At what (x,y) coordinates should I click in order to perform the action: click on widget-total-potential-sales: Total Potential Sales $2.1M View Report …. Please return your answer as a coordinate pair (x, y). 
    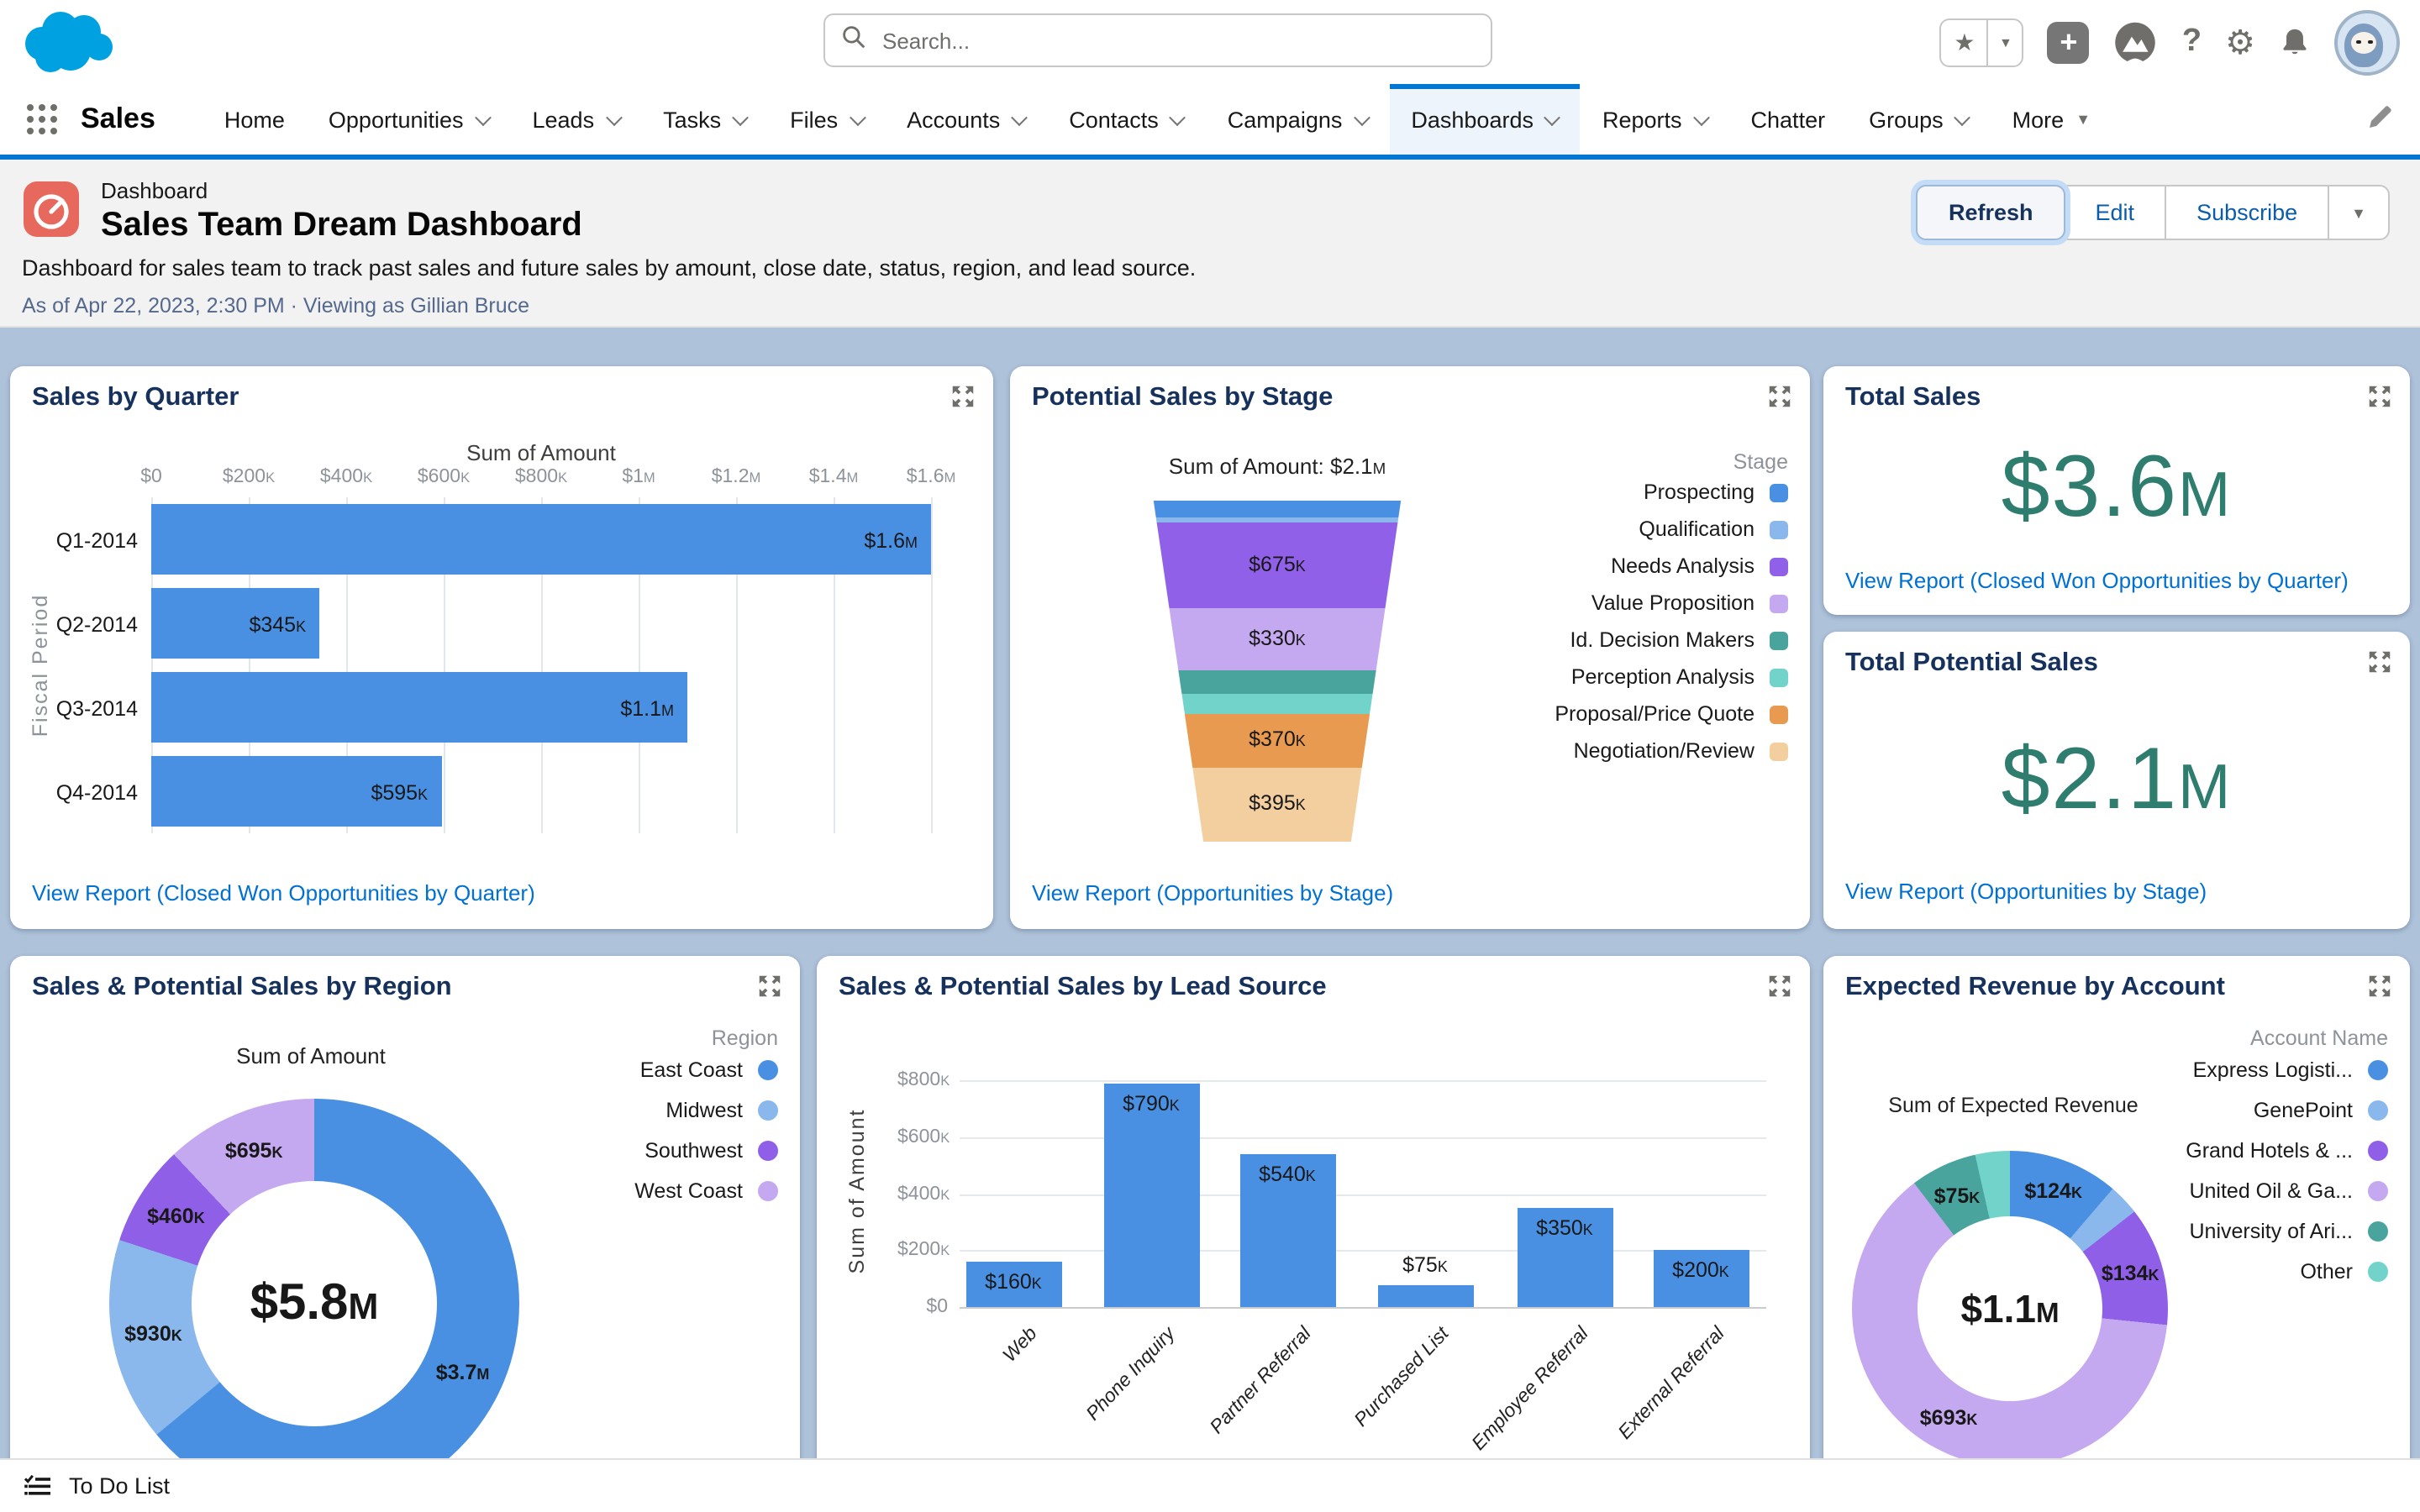
    Looking at the image, I should click on (2116, 780).